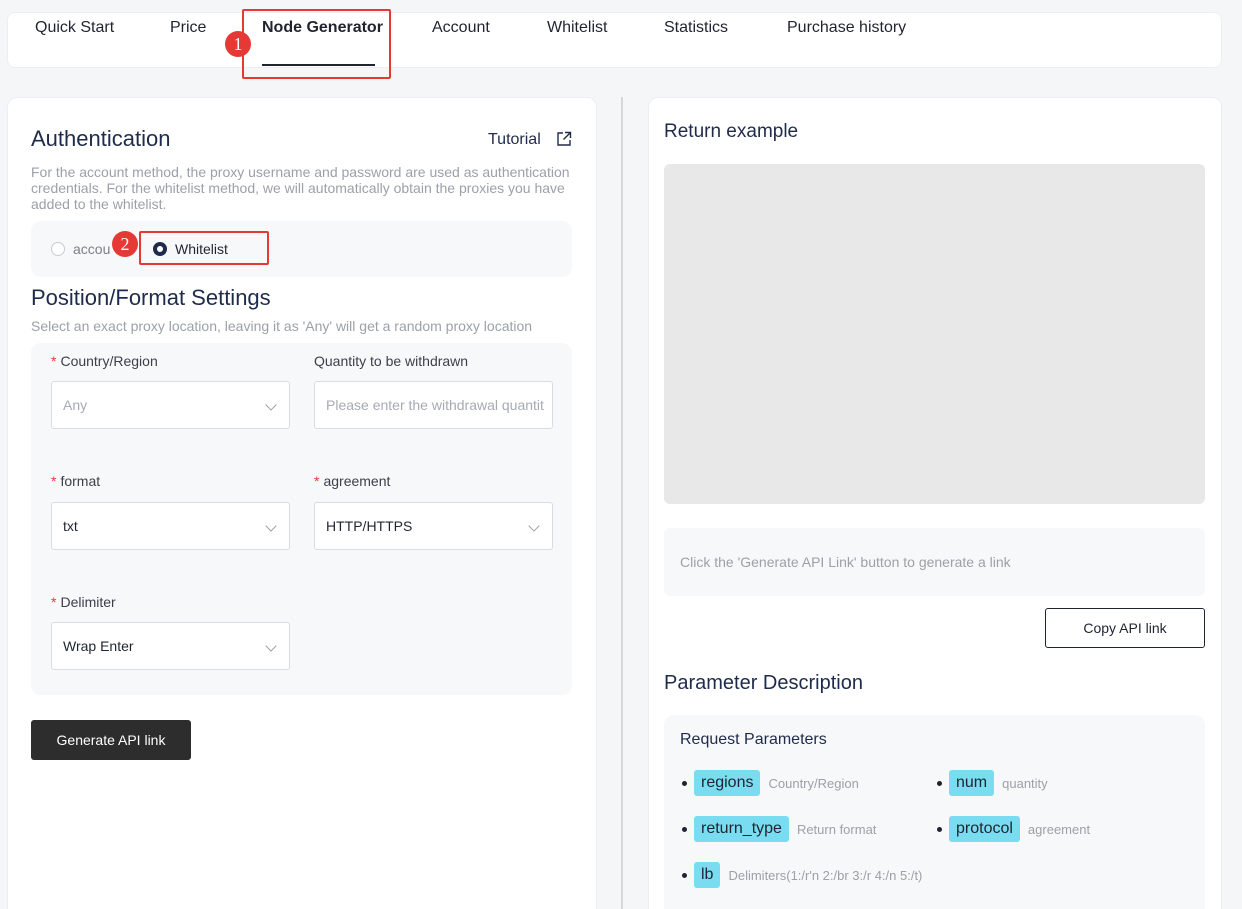 This screenshot has height=909, width=1242. What do you see at coordinates (125, 244) in the screenshot?
I see `annotation-number-2: 2` at bounding box center [125, 244].